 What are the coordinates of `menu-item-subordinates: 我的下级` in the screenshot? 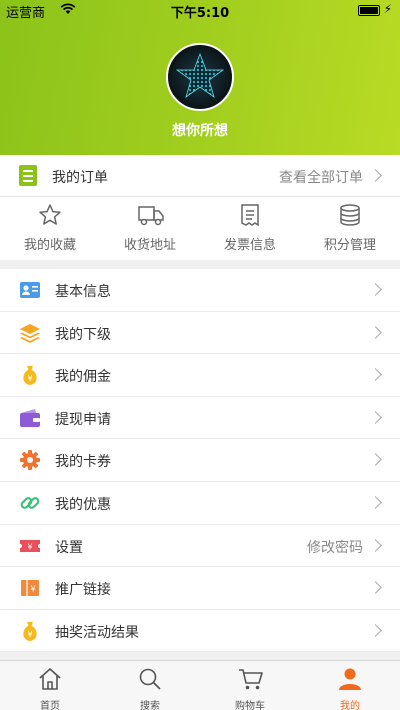 It's located at (200, 333).